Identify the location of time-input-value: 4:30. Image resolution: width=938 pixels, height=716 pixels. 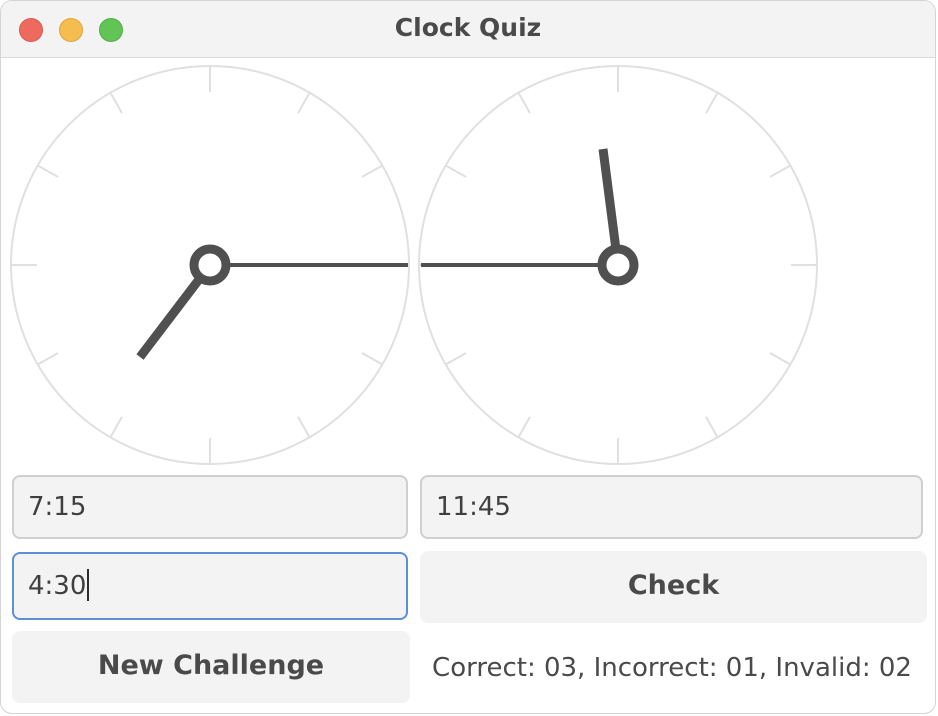
(57, 586).